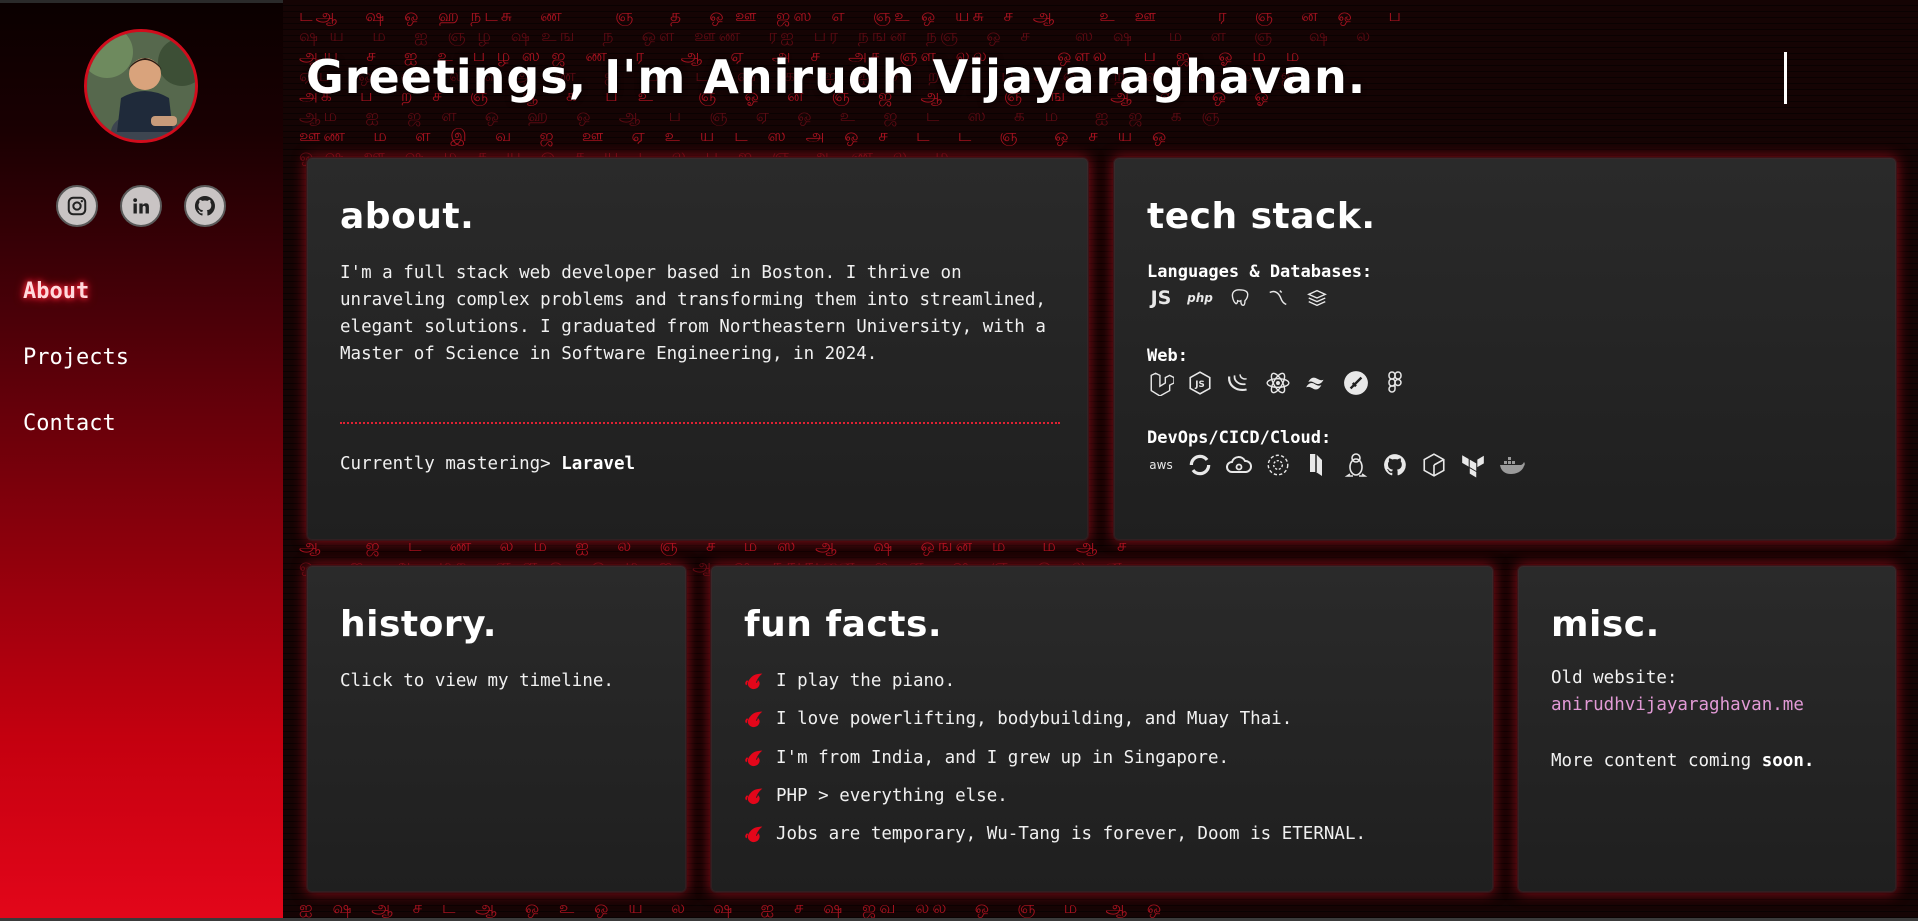 The width and height of the screenshot is (1918, 921). I want to click on instagram-button, so click(77, 206).